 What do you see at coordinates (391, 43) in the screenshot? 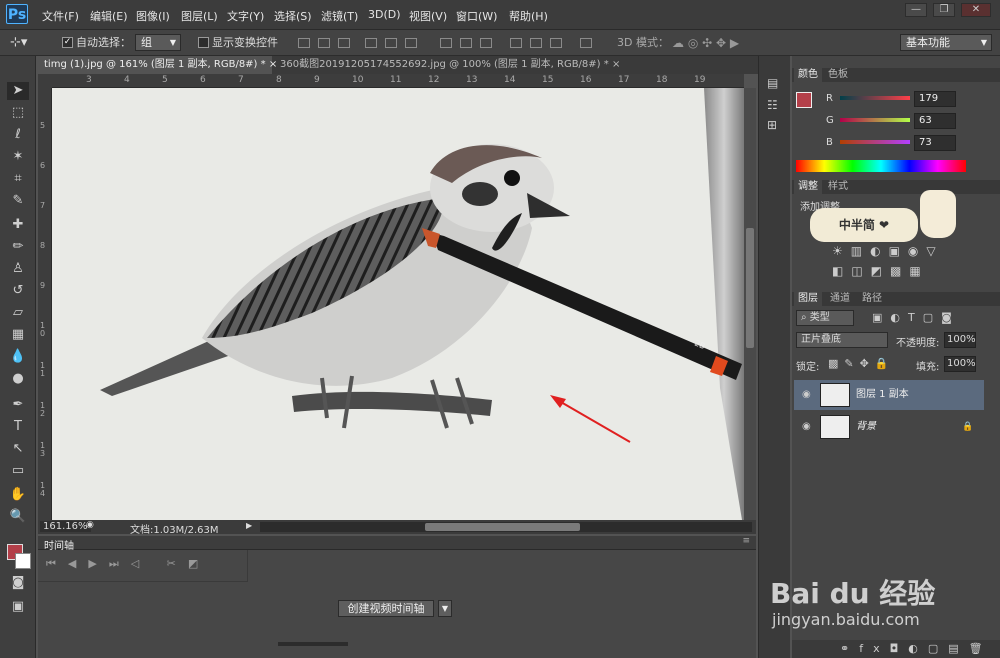
I see `align-hcenter-icon` at bounding box center [391, 43].